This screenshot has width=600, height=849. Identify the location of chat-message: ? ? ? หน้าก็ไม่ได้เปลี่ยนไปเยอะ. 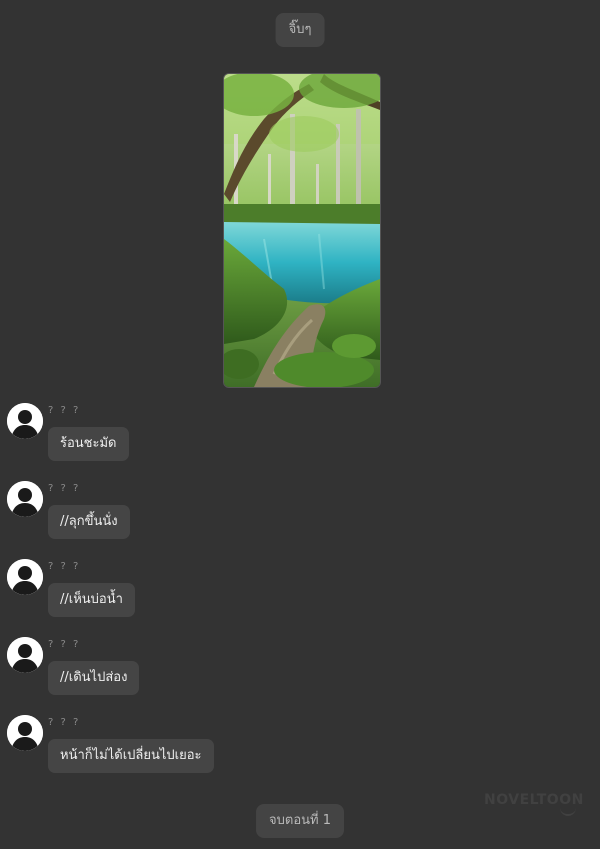
(207, 746).